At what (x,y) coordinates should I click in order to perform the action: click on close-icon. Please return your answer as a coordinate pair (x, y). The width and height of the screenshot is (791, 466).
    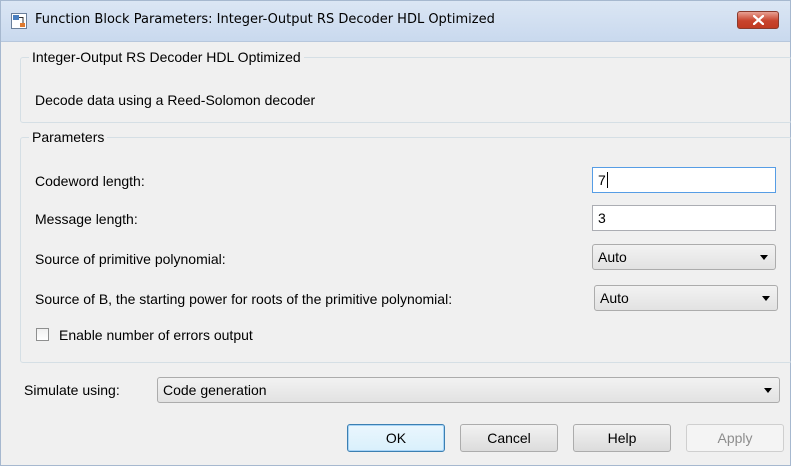
    Looking at the image, I should click on (758, 20).